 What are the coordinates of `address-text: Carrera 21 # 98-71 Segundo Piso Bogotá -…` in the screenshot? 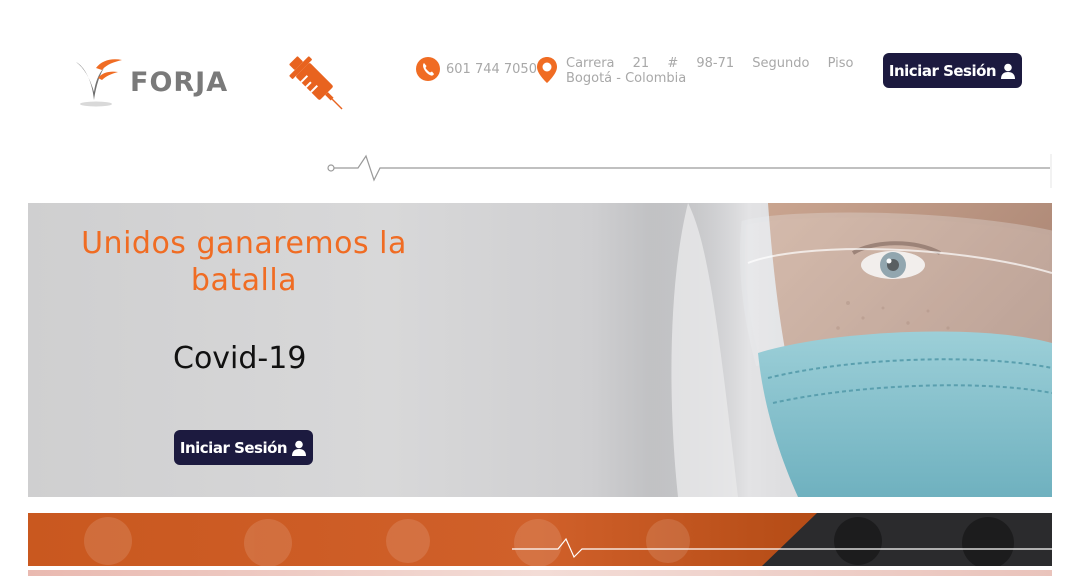 It's located at (710, 71).